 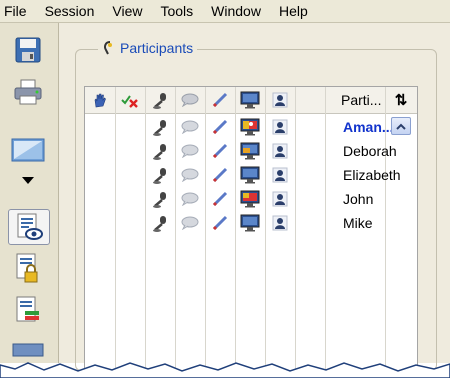 I want to click on hand-icon, so click(x=100, y=100).